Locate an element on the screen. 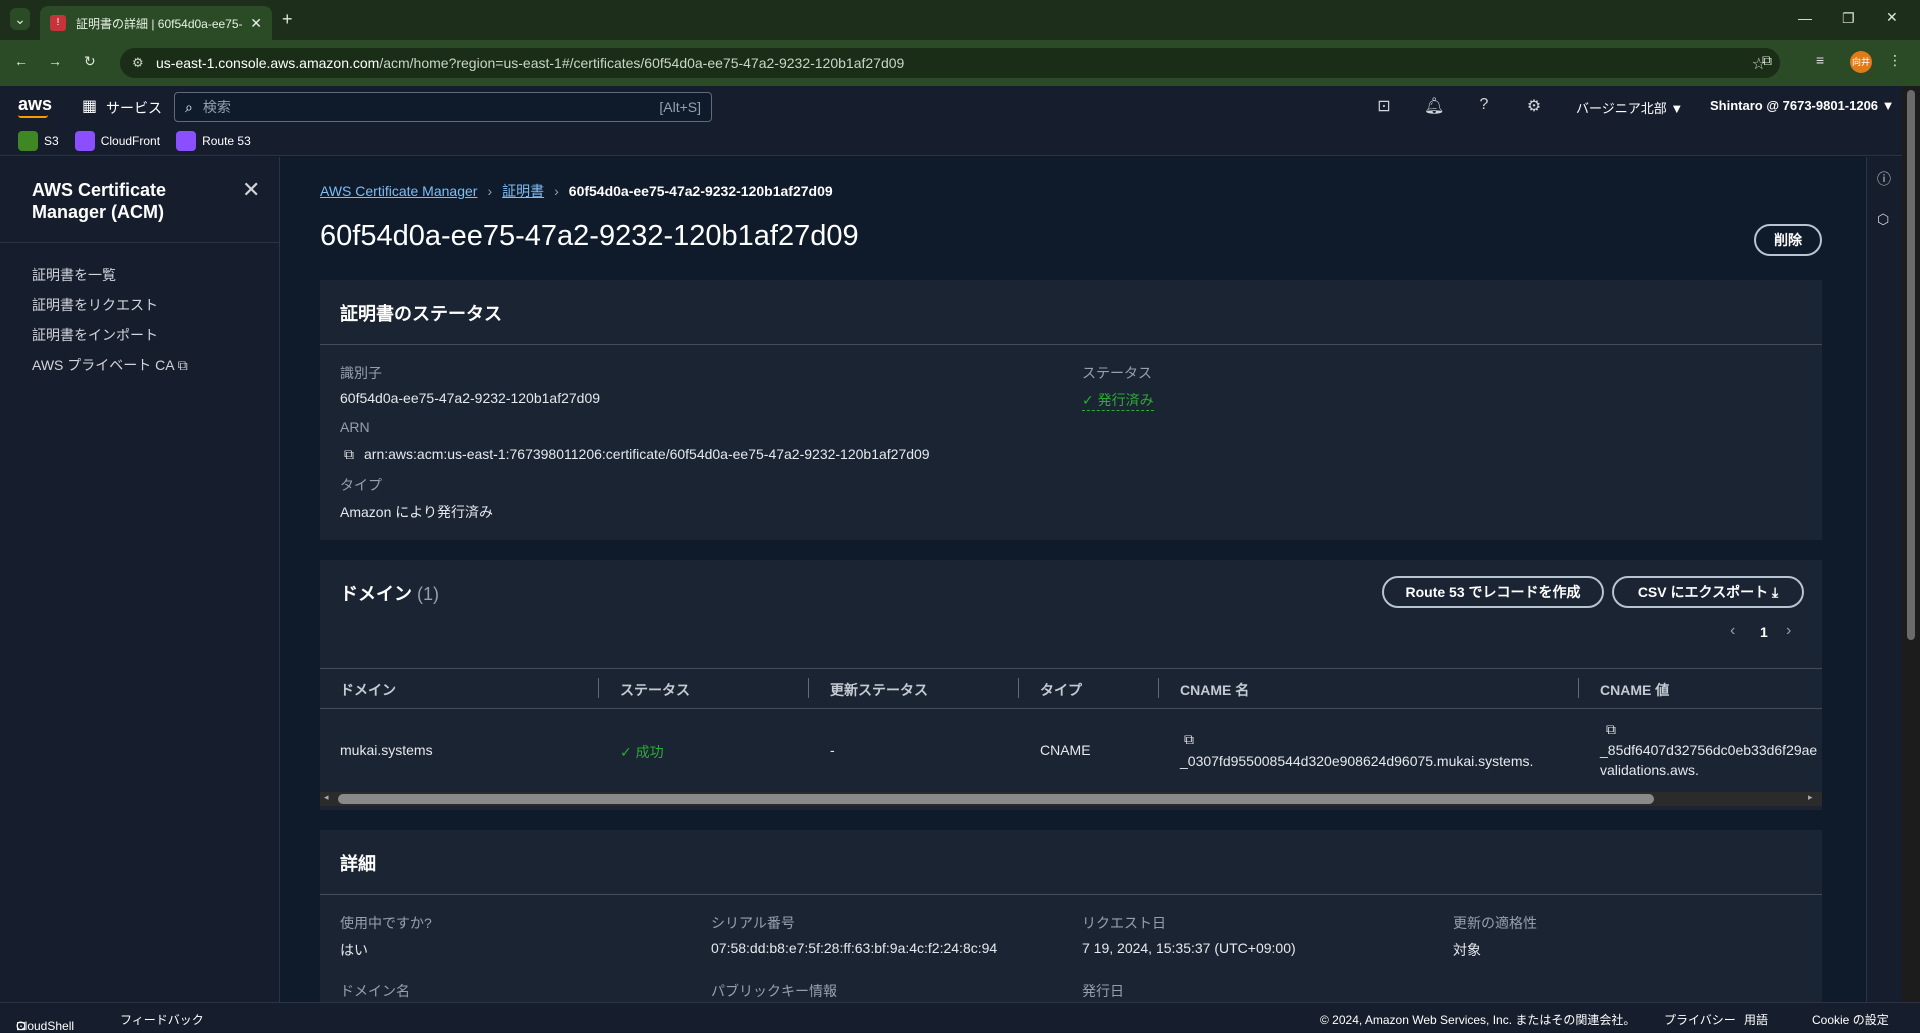  page-title: 60f54d0a-ee75-47a2-9232-120b1af27d09 is located at coordinates (589, 236).